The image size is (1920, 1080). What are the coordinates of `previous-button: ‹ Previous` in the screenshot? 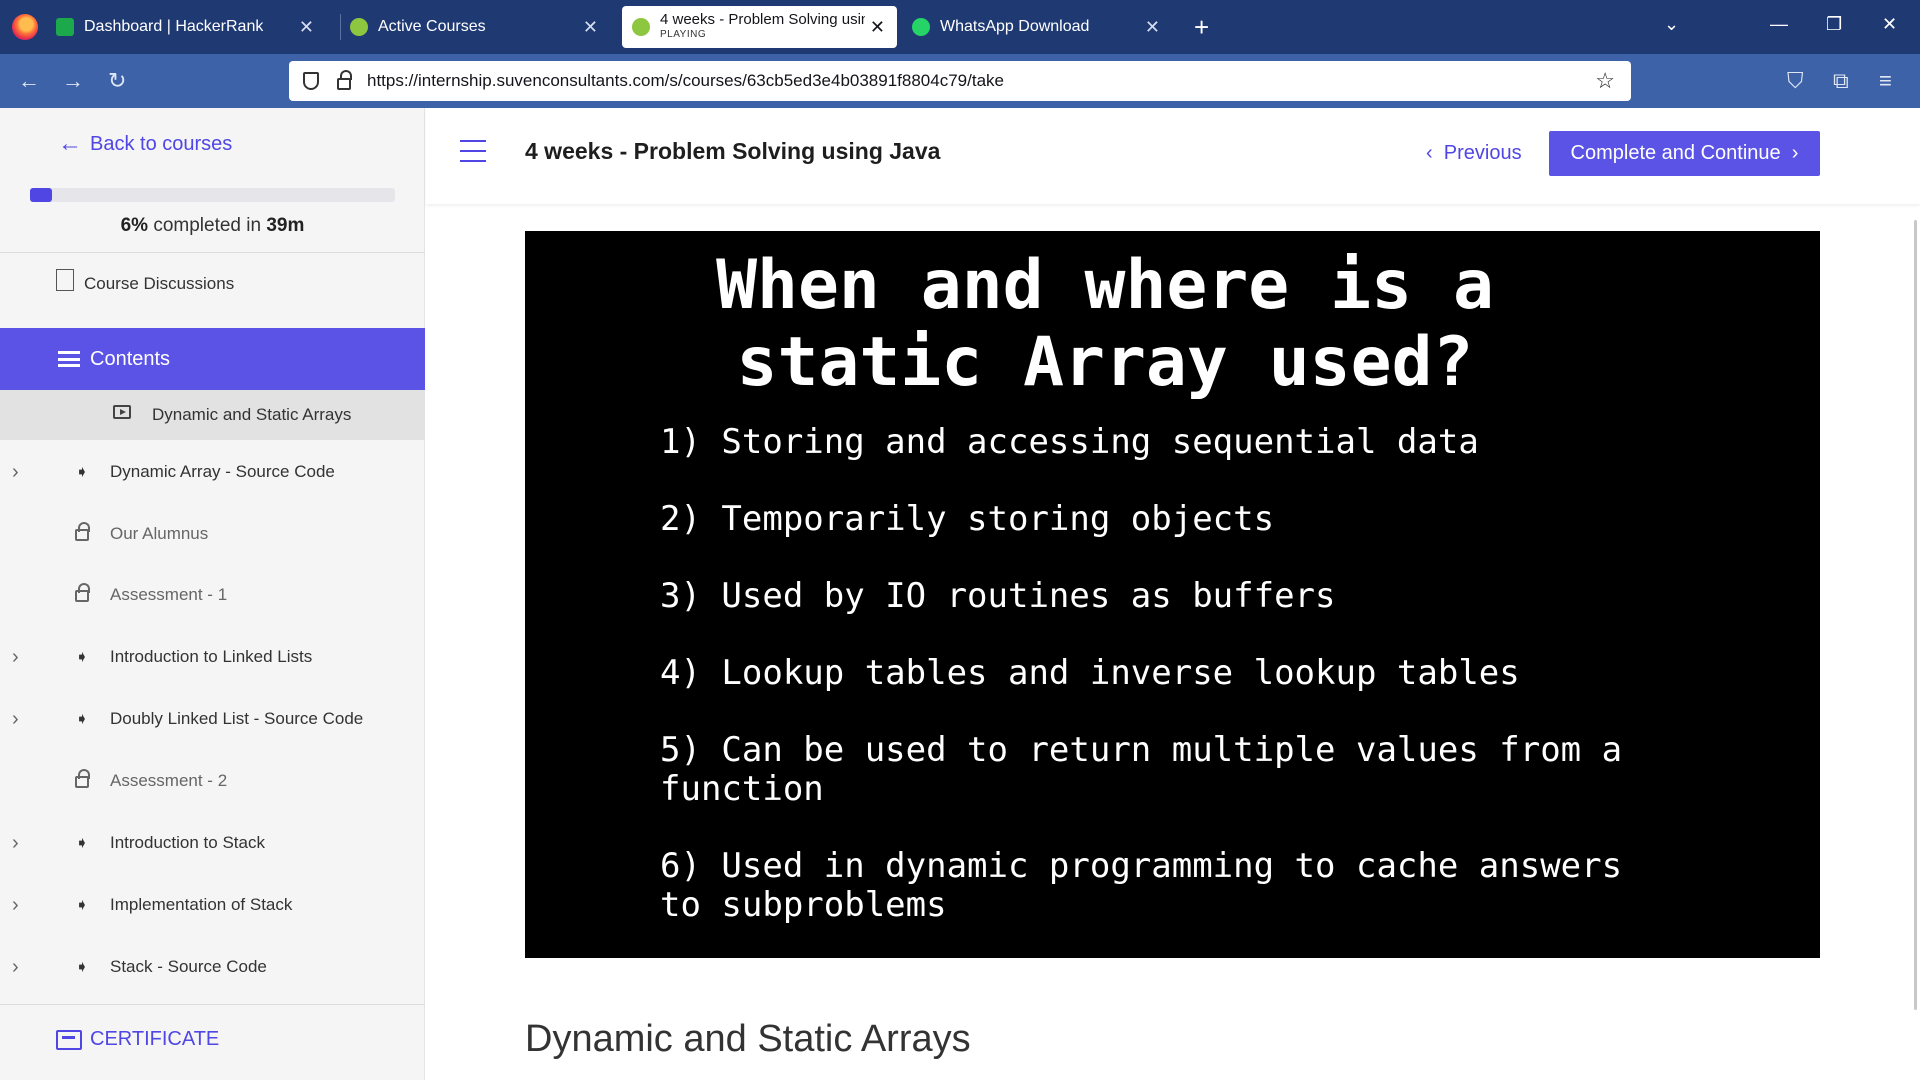 It's located at (1474, 153).